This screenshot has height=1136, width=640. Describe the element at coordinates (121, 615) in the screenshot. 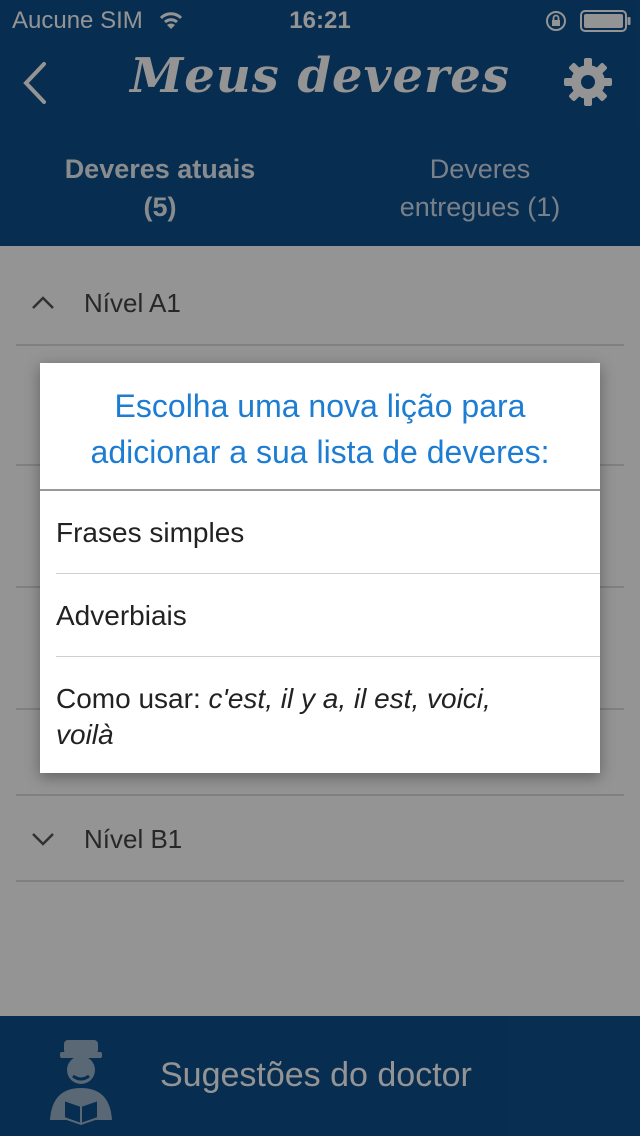

I see `option-label: Adverbiais` at that location.